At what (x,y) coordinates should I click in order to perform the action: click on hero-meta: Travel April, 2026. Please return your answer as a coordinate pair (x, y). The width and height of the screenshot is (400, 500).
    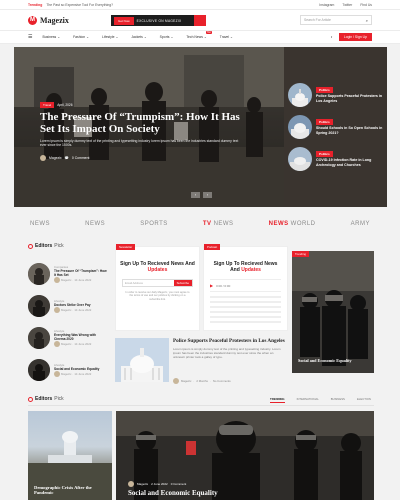
    Looking at the image, I should click on (140, 105).